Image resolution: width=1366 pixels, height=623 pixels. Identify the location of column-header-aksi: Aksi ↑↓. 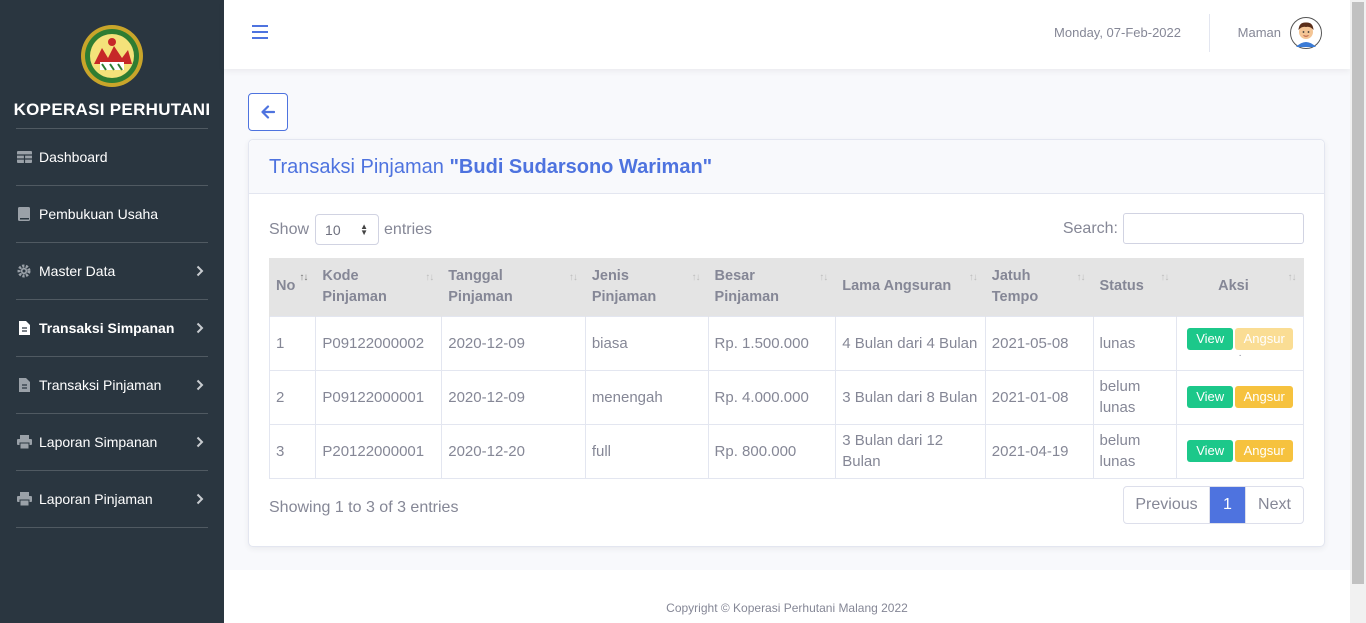
(1240, 287).